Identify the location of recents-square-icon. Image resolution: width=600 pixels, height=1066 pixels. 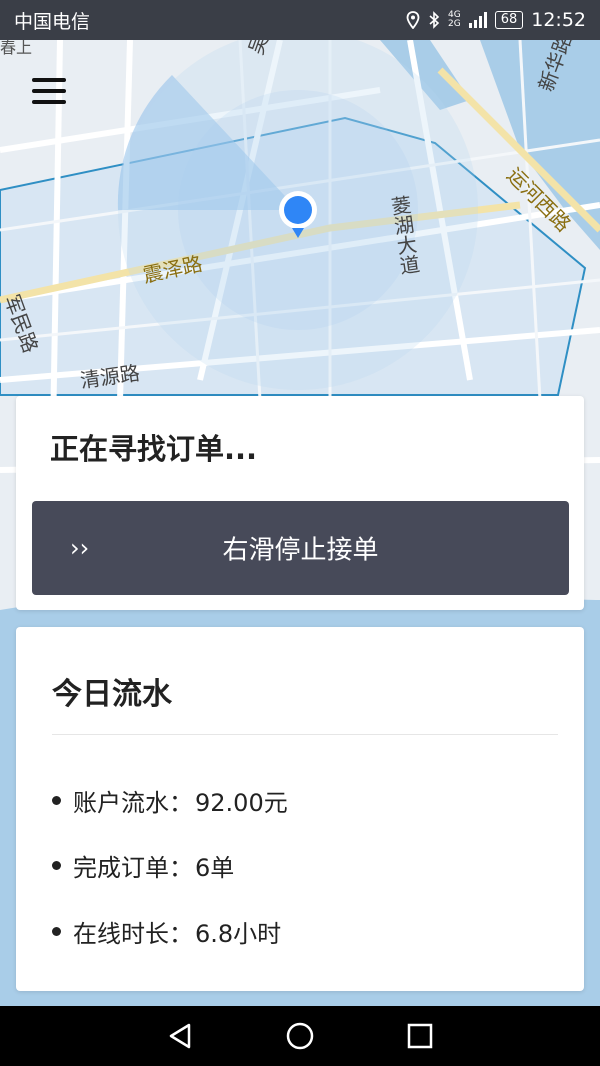
(420, 1036).